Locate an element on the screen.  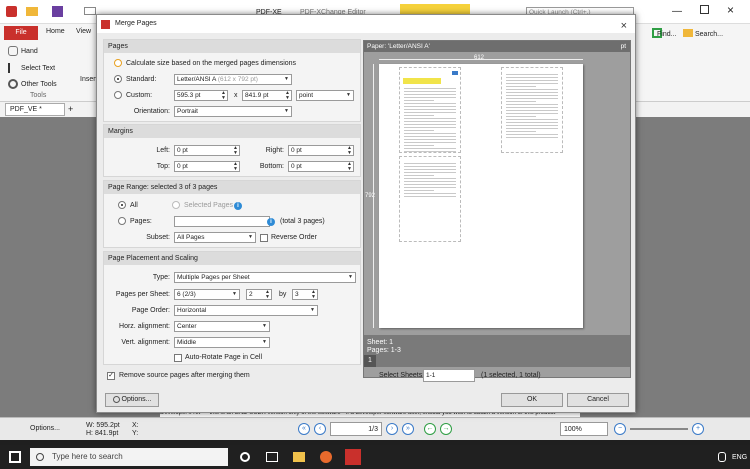
save-icon is located at coordinates (57, 11).